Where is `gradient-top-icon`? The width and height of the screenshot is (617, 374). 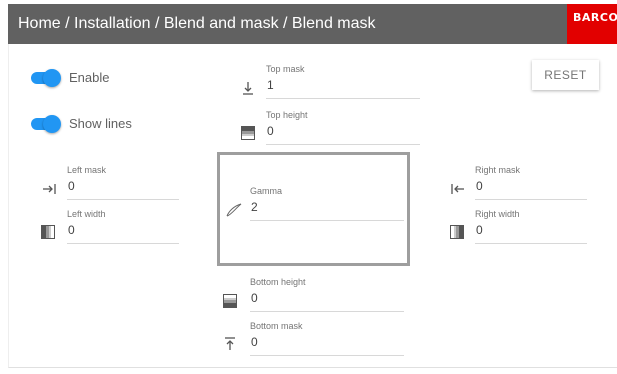
gradient-top-icon is located at coordinates (248, 133).